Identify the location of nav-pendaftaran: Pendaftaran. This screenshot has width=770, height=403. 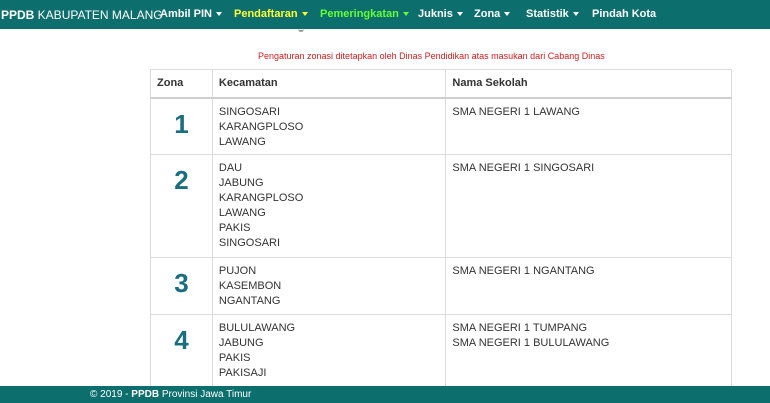
(271, 14).